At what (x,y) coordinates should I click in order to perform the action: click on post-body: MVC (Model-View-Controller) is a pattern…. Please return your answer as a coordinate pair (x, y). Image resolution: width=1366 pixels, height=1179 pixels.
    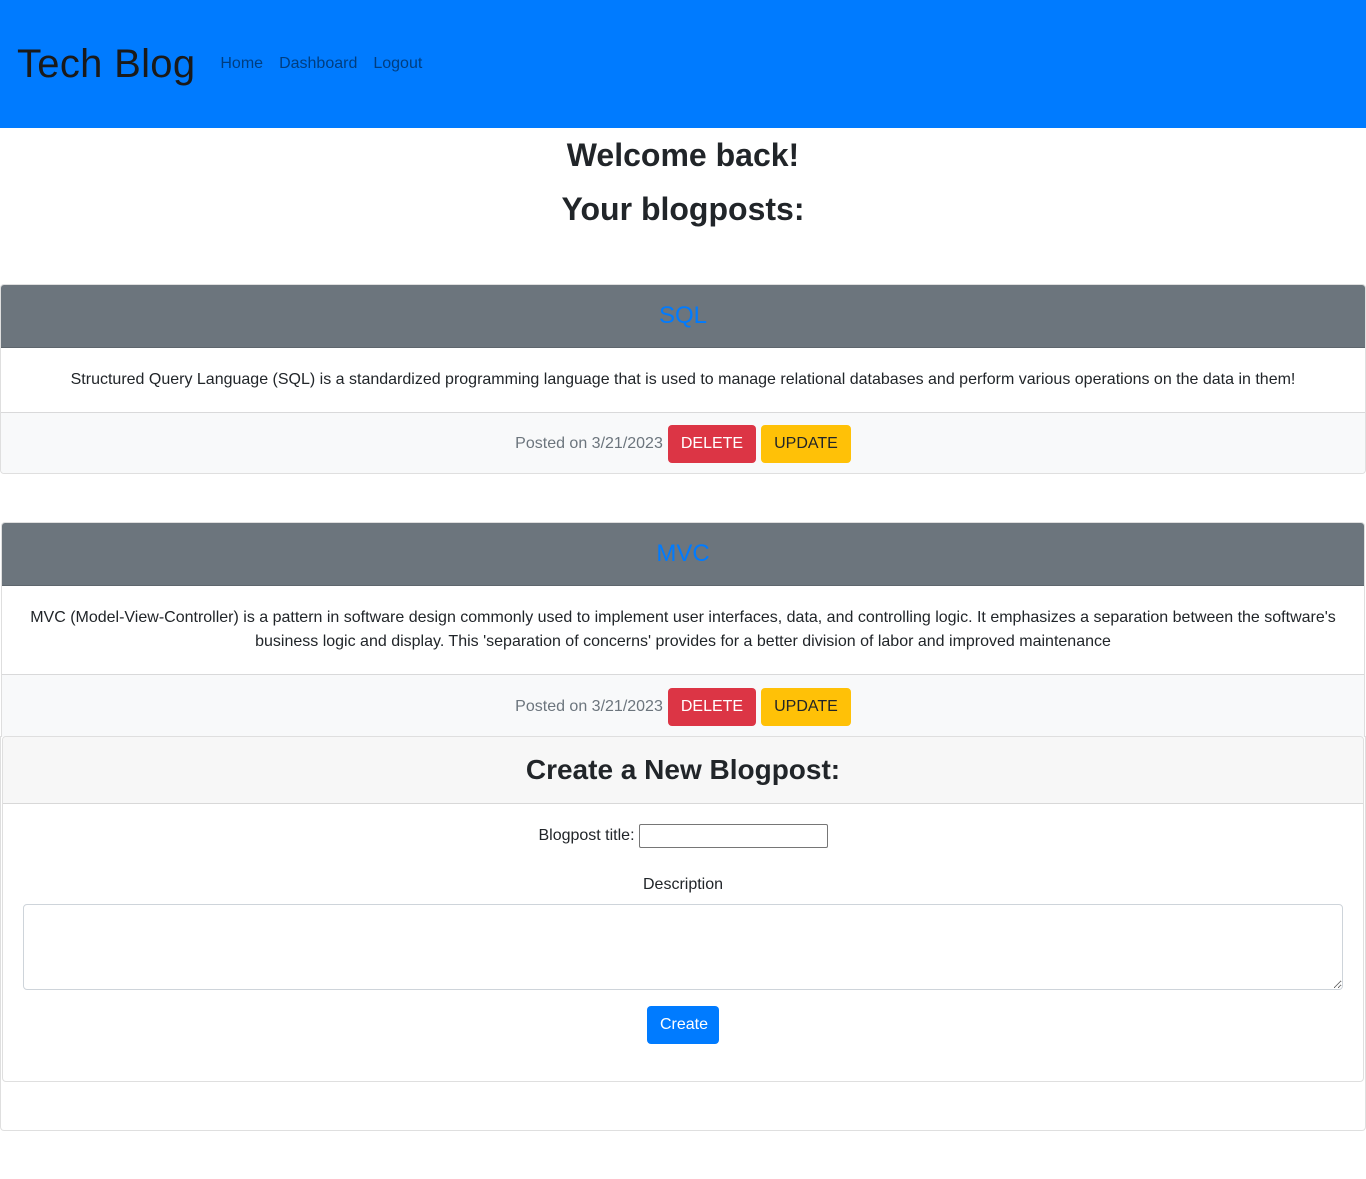
    Looking at the image, I should click on (683, 629).